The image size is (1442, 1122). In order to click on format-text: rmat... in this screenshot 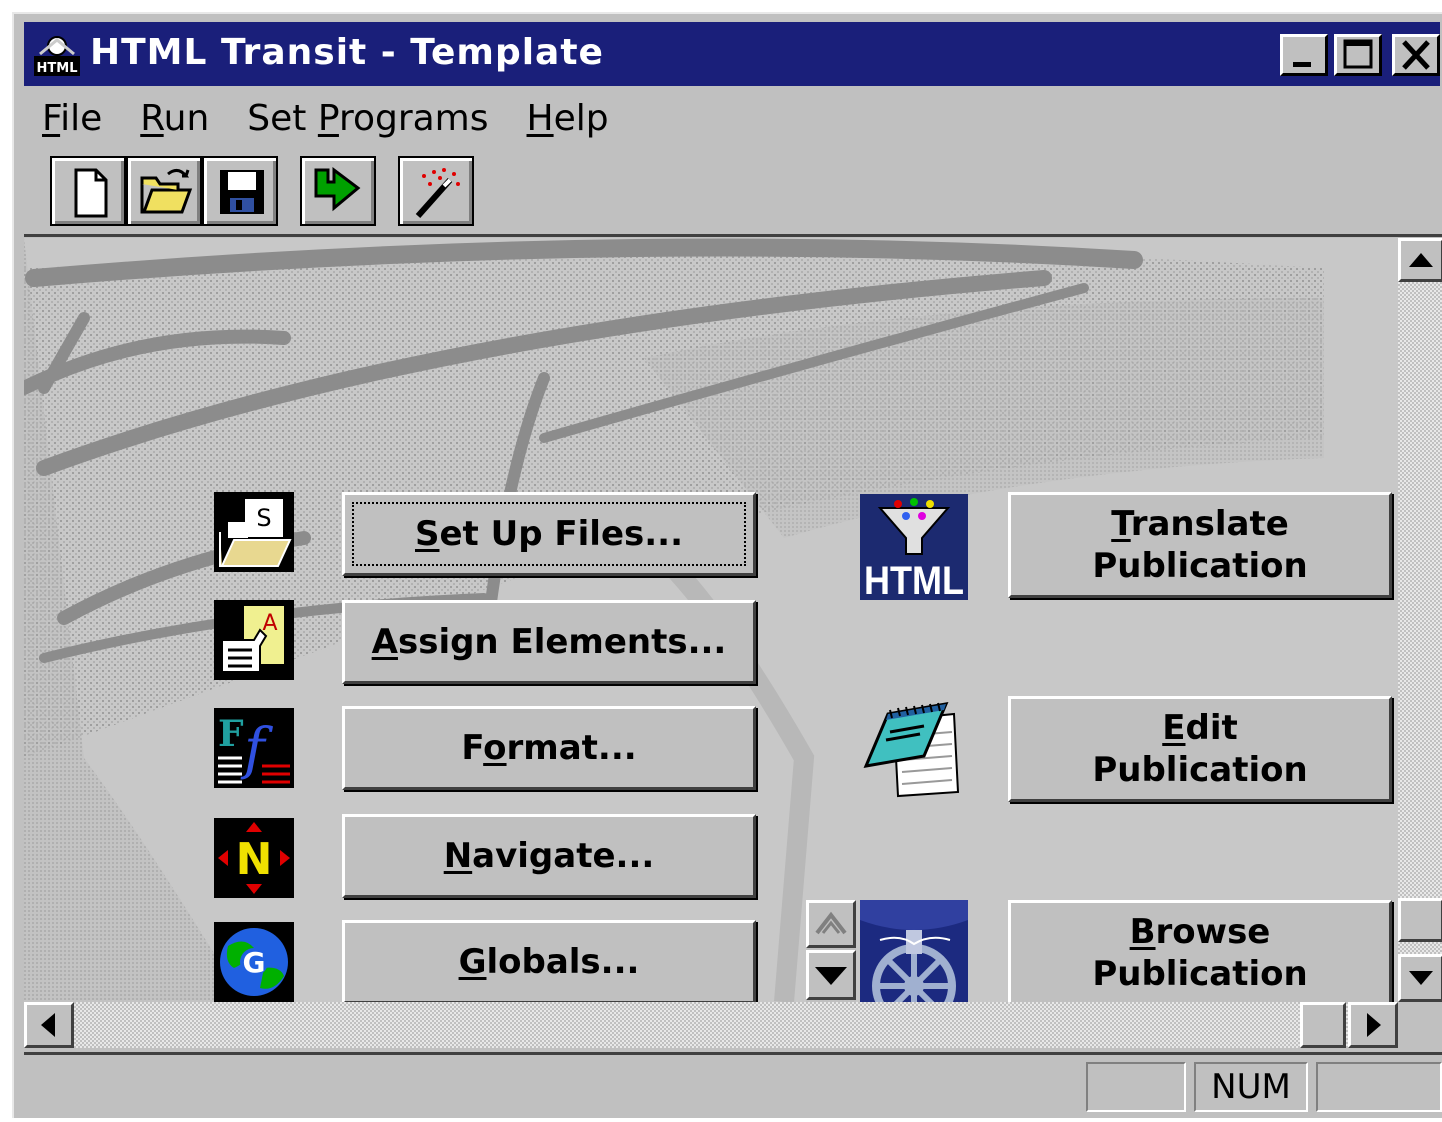, I will do `click(571, 747)`.